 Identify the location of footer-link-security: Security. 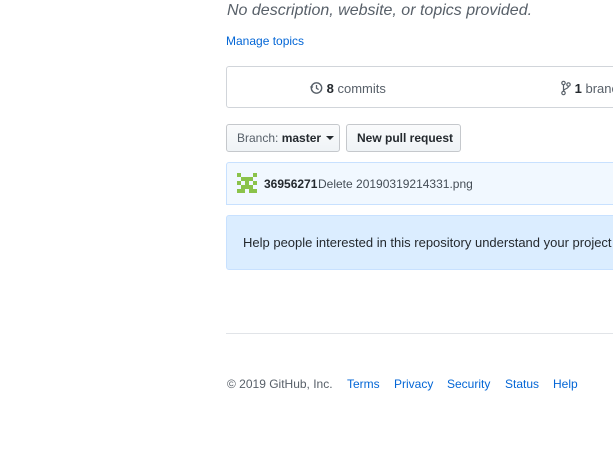
(468, 384).